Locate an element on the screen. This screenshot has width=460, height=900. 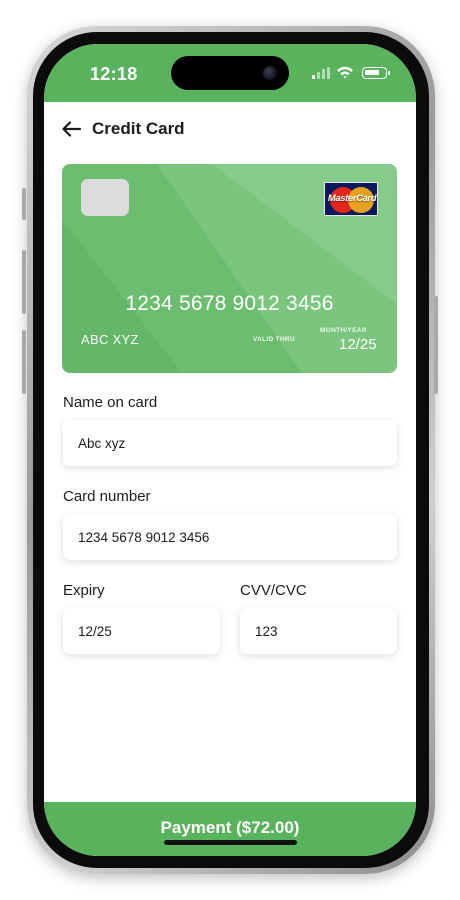
status-icons is located at coordinates (352, 73).